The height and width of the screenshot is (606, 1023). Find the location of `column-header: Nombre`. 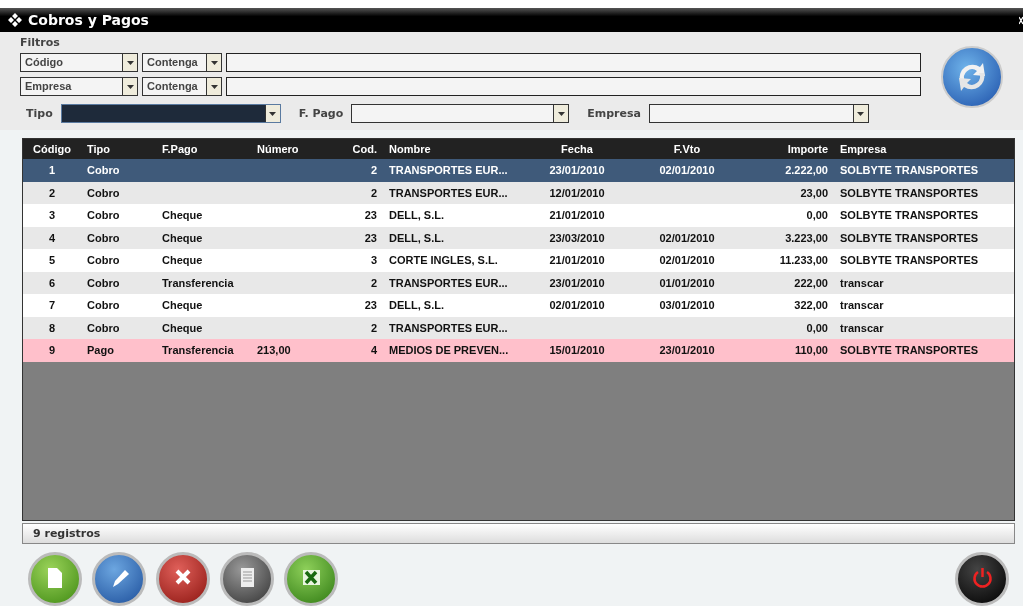

column-header: Nombre is located at coordinates (454, 149).